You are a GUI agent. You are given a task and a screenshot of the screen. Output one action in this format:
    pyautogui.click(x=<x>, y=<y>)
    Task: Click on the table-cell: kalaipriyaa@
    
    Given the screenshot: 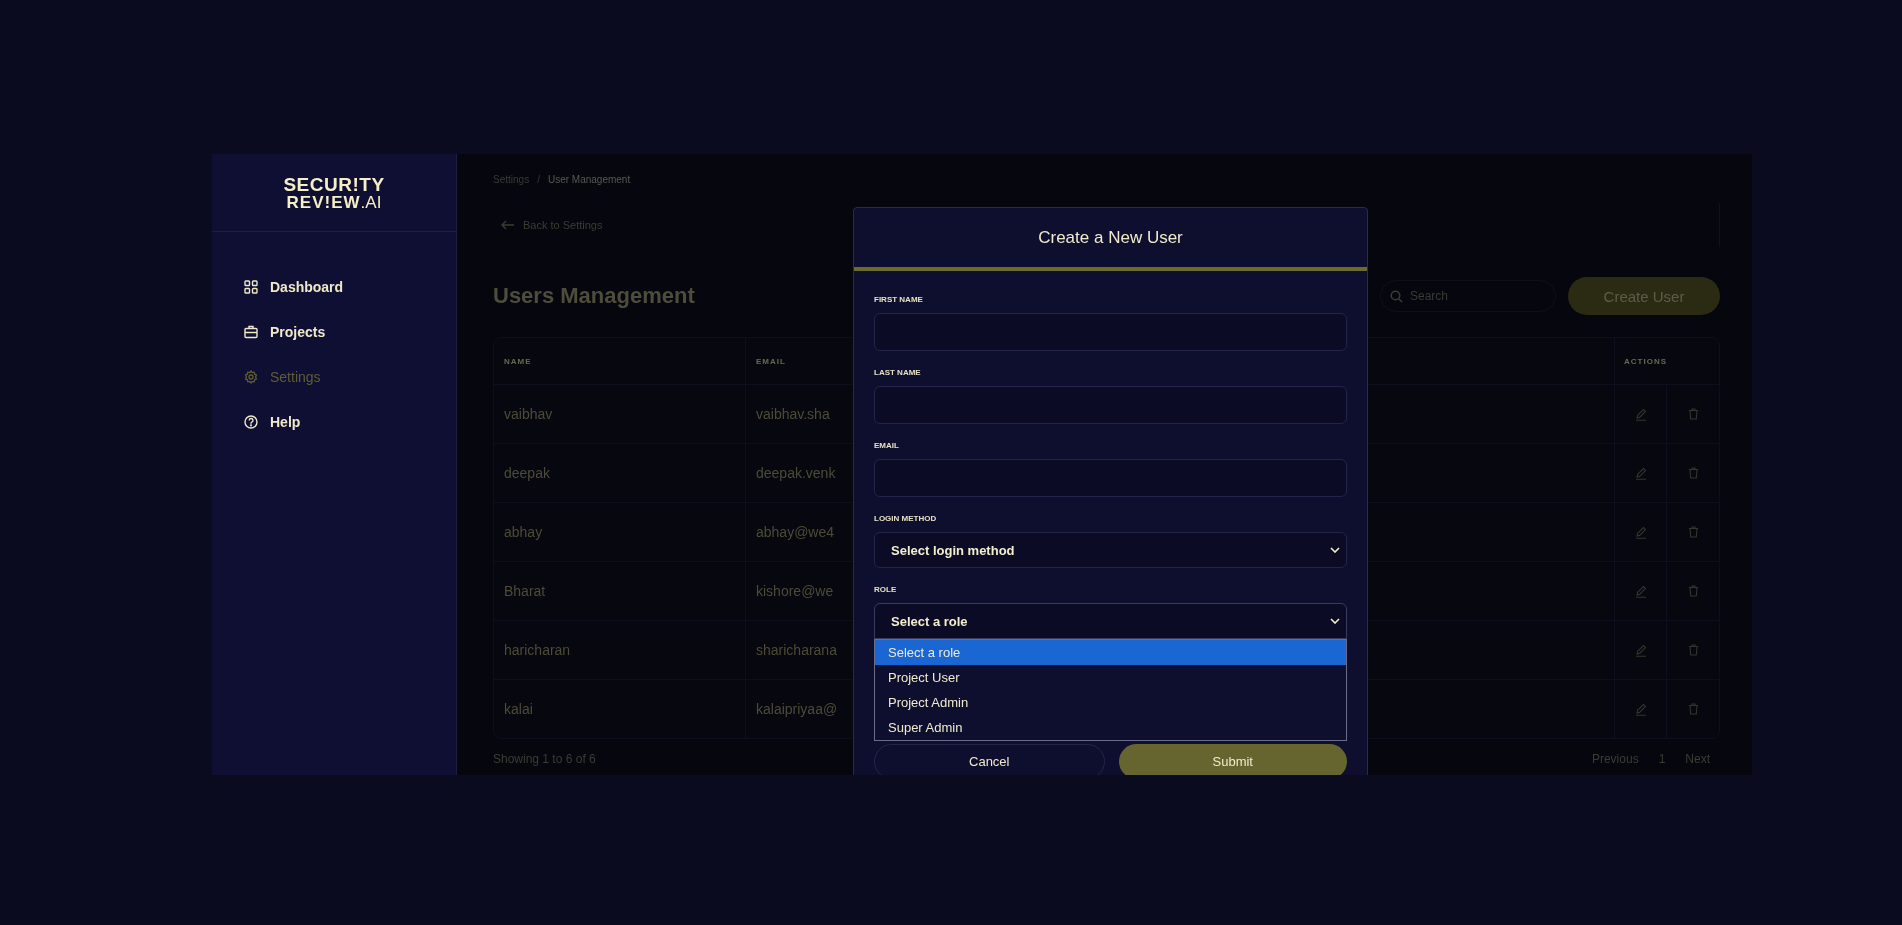 What is the action you would take?
    pyautogui.click(x=797, y=709)
    